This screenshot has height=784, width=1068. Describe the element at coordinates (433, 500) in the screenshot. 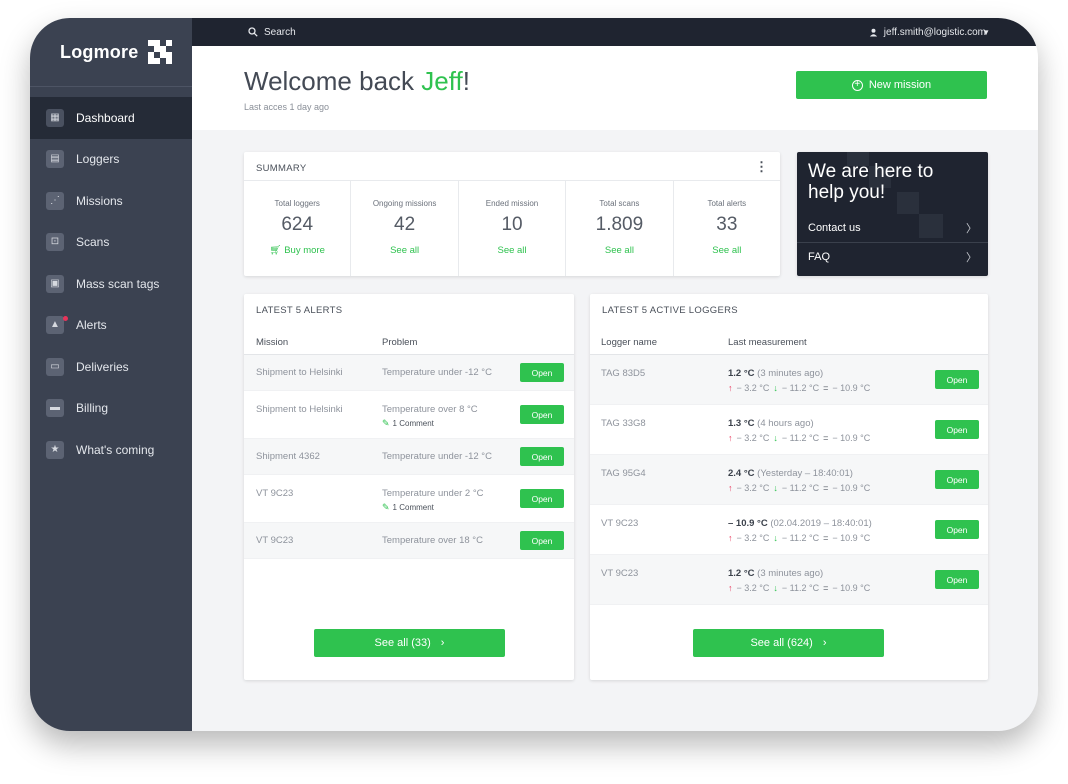

I see `alert-problem-cell: Temperature under 2 °C ✎ 1 Comment` at that location.